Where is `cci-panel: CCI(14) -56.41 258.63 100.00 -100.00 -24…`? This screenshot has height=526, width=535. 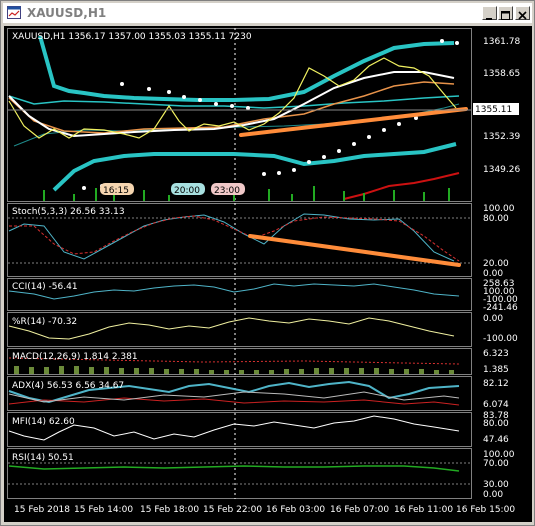
cci-panel: CCI(14) -56.41 258.63 100.00 -100.00 -24… is located at coordinates (263, 296).